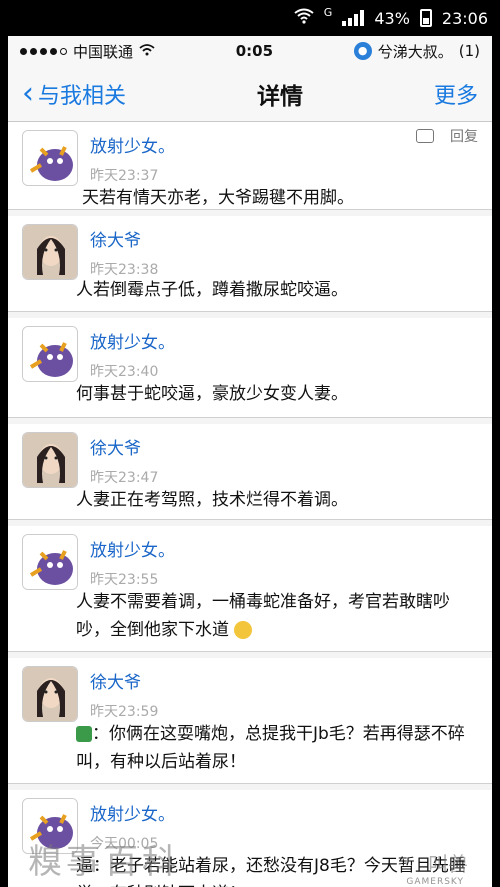 The width and height of the screenshot is (500, 887). Describe the element at coordinates (243, 630) in the screenshot. I see `smile-emoji-icon` at that location.